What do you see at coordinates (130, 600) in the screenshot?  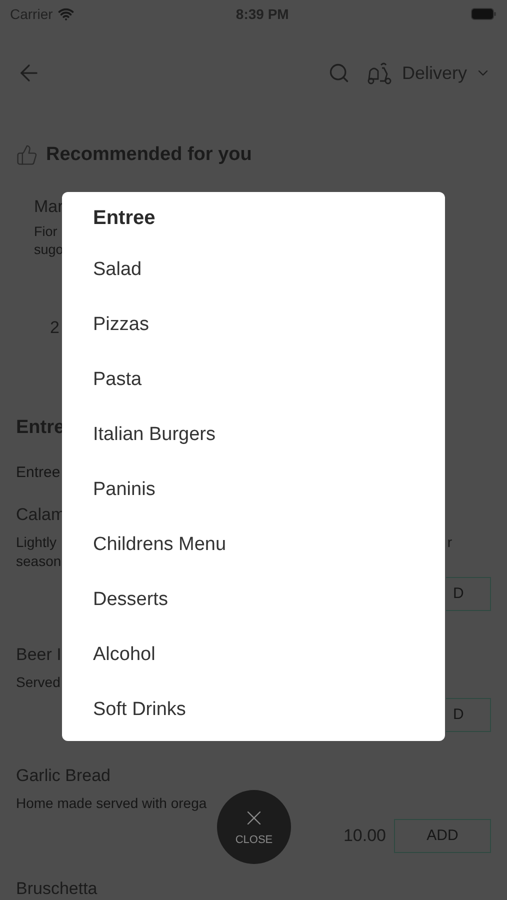 I see `menu-item: Desserts` at bounding box center [130, 600].